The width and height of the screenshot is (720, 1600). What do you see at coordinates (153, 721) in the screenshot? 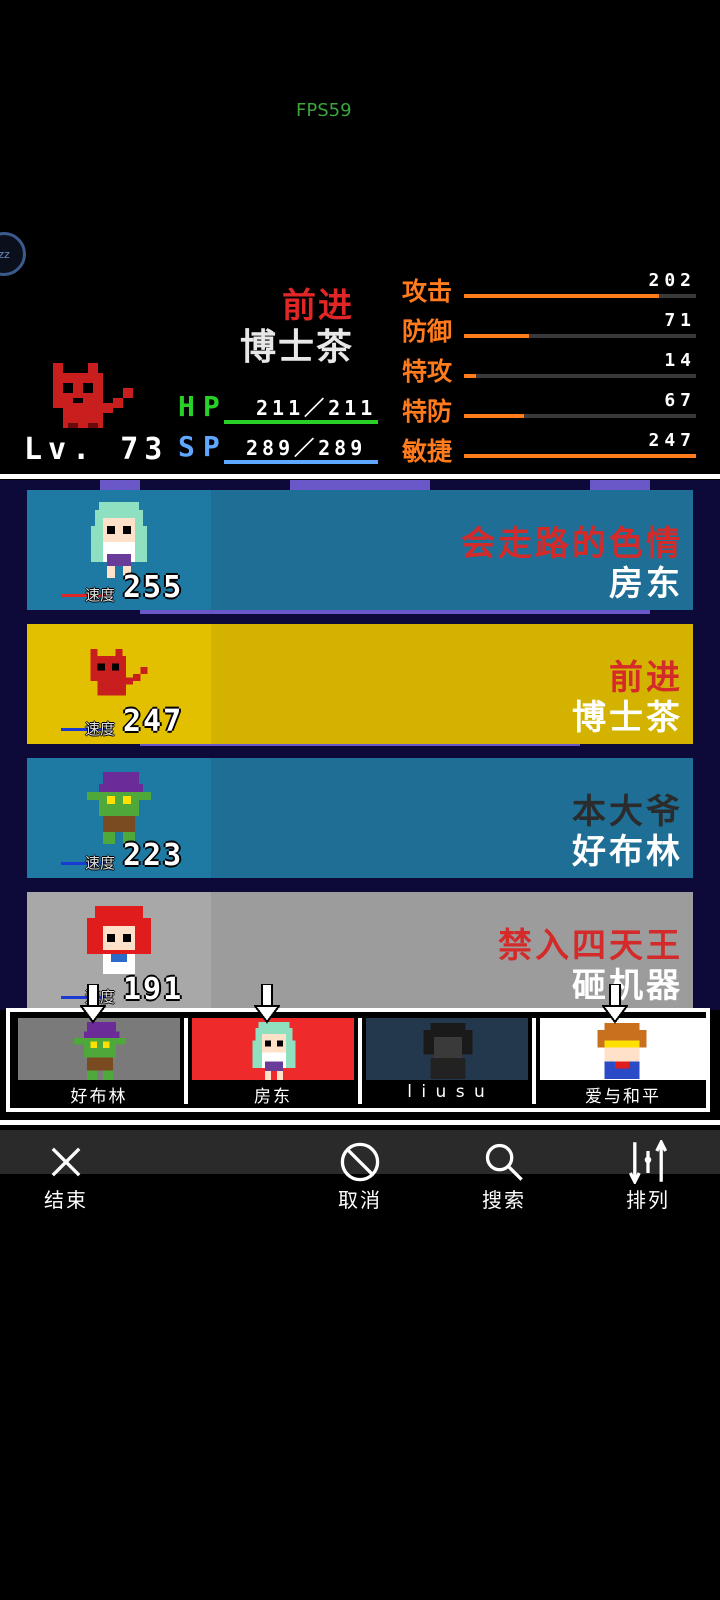
I see `speed-value: 247` at bounding box center [153, 721].